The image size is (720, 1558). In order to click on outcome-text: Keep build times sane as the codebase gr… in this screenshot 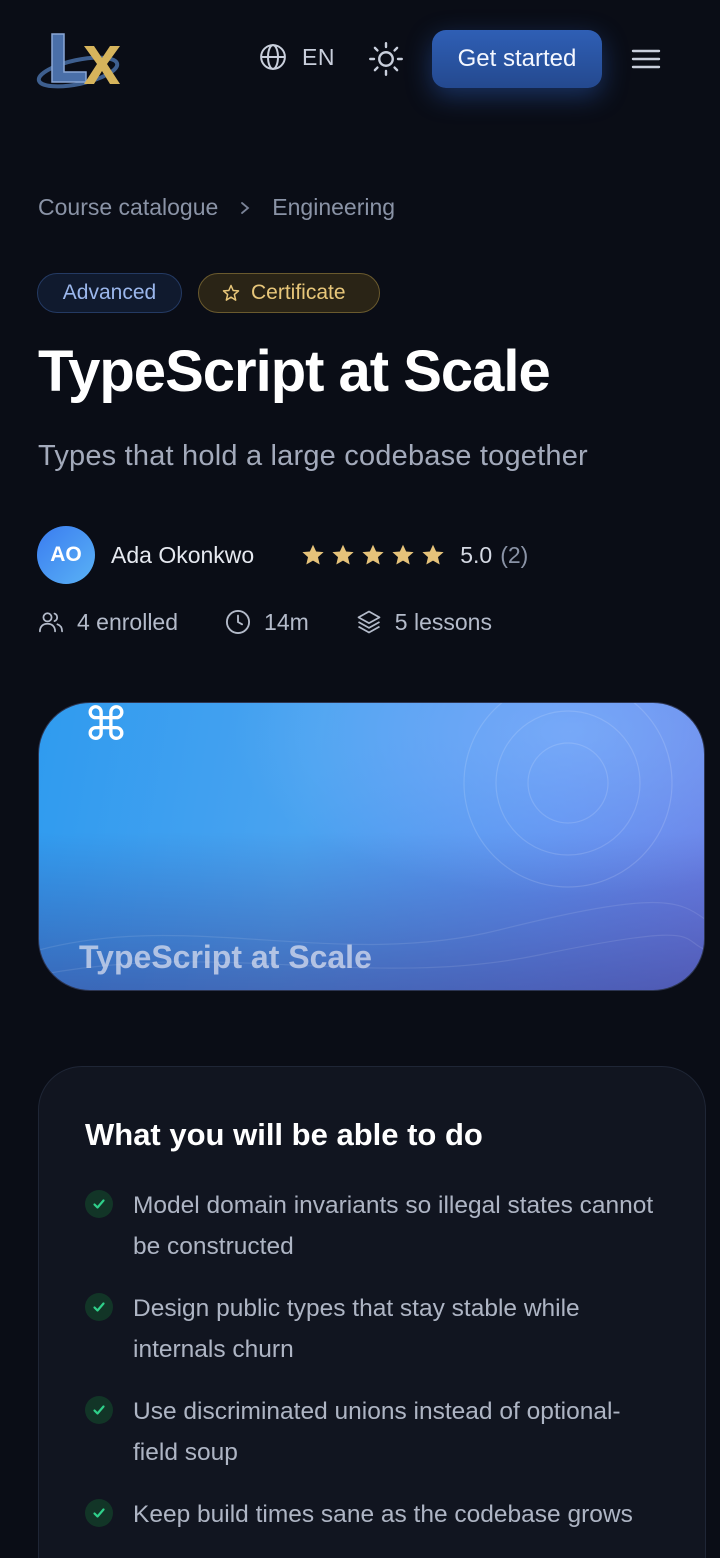, I will do `click(383, 1514)`.